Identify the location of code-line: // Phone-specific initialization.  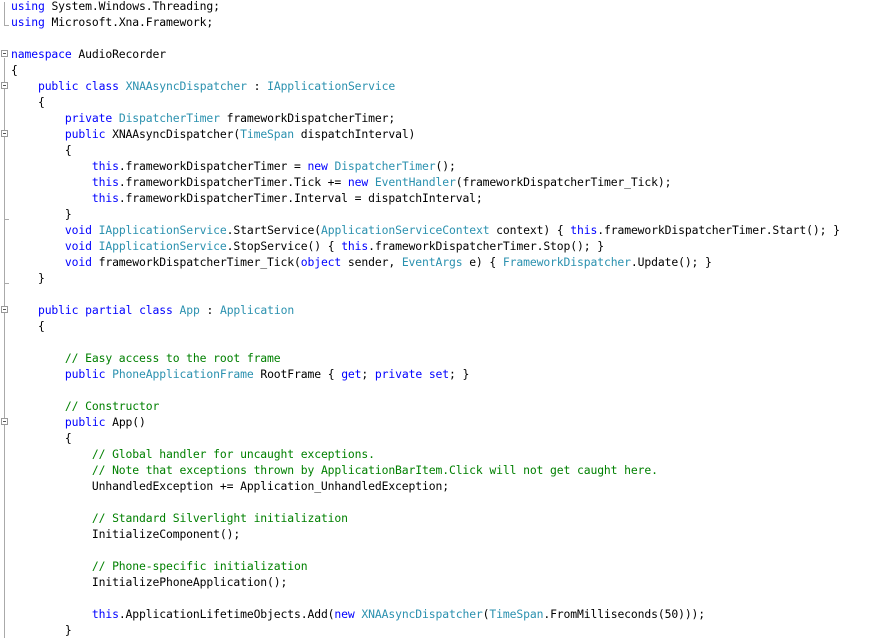
(425, 566).